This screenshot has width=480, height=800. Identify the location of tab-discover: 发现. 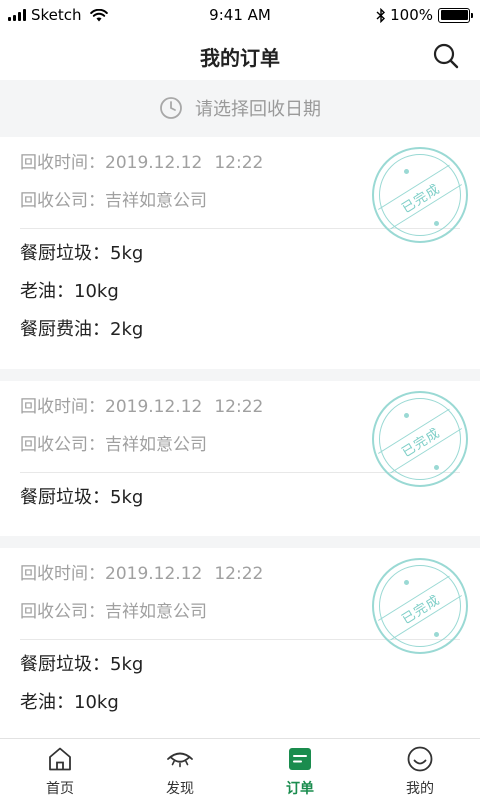
(180, 769).